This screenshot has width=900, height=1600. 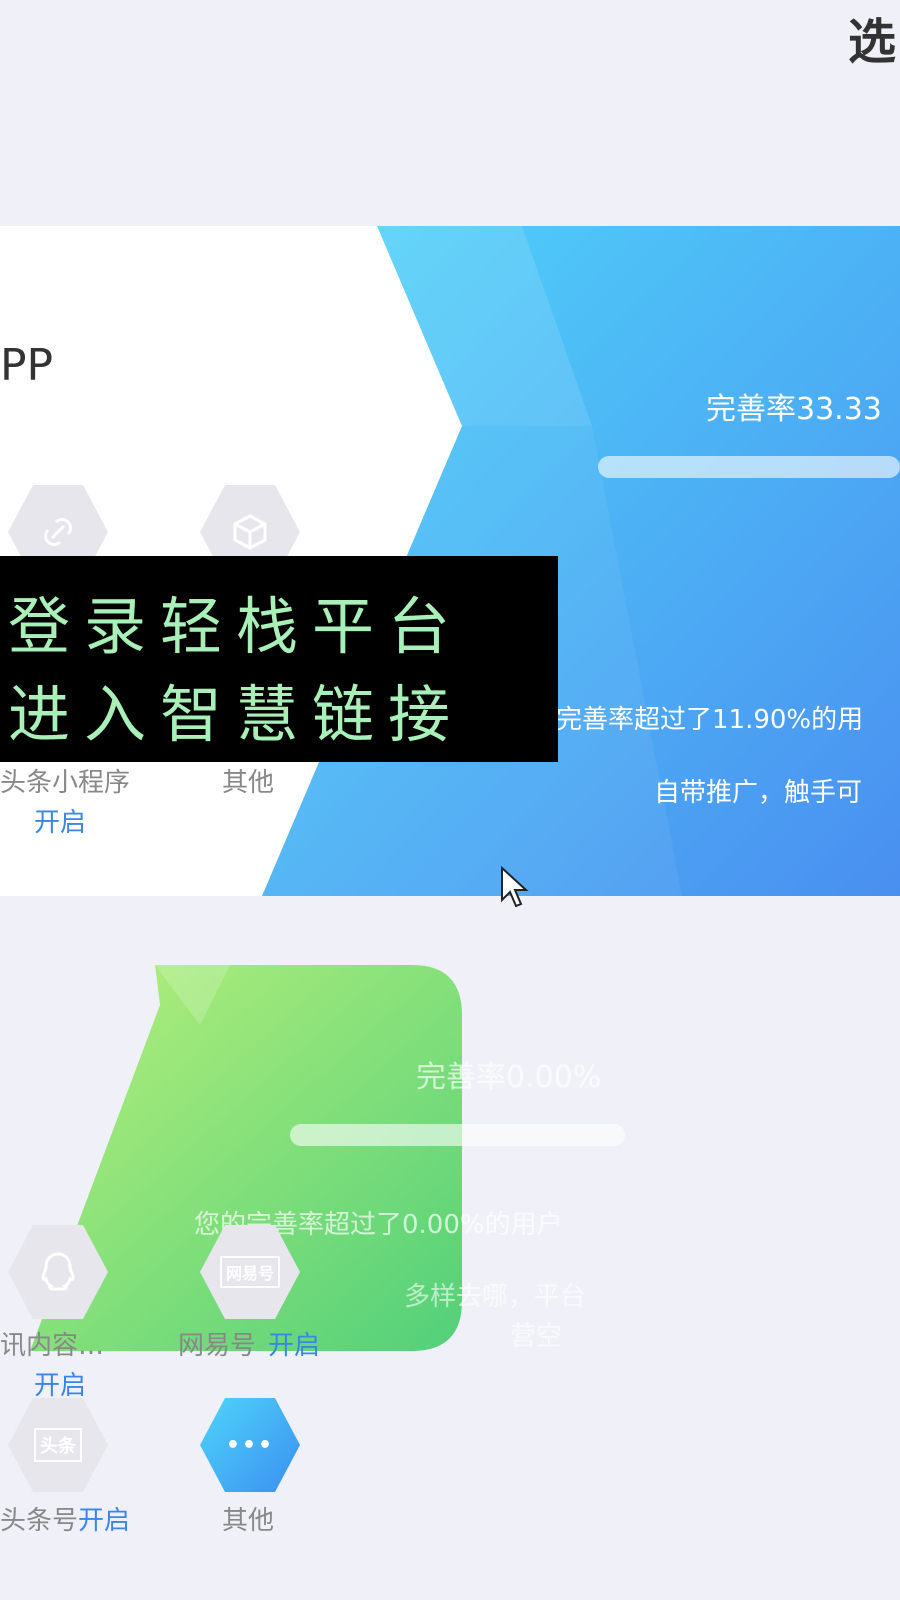 I want to click on toutiao-icon: 头条, so click(x=58, y=1445).